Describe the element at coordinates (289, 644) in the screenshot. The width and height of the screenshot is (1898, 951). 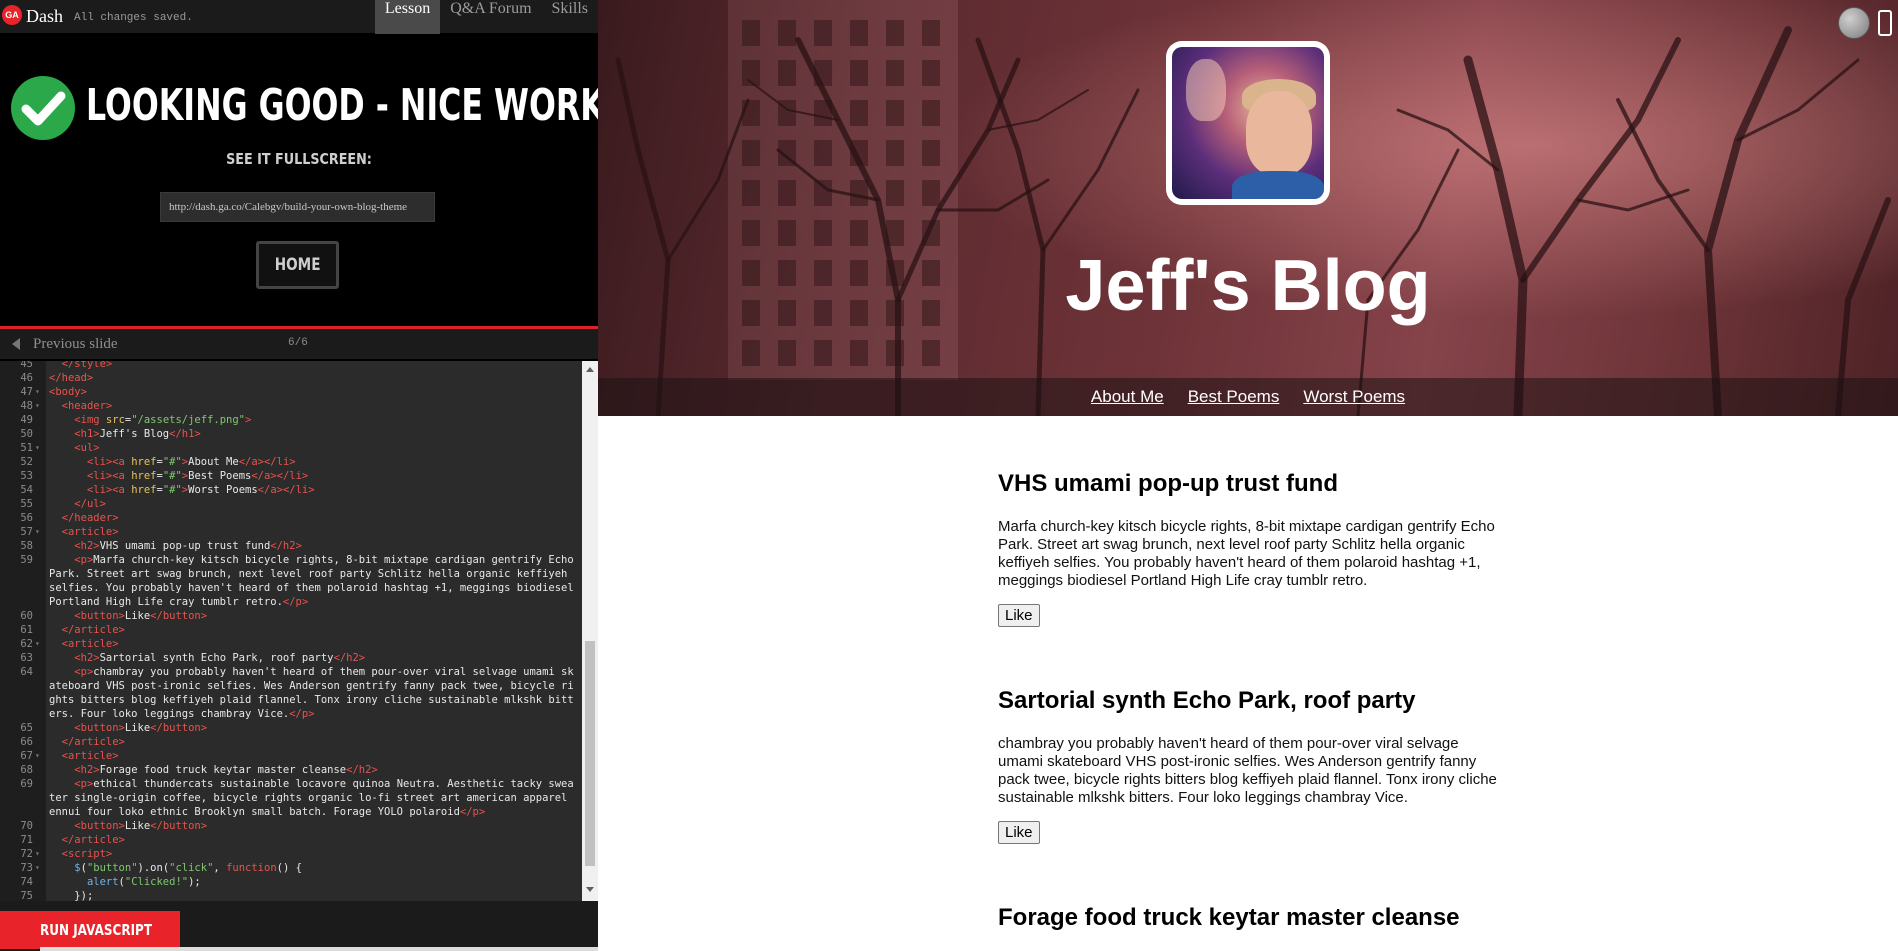
I see `code-line: 62 ▾ <article>` at that location.